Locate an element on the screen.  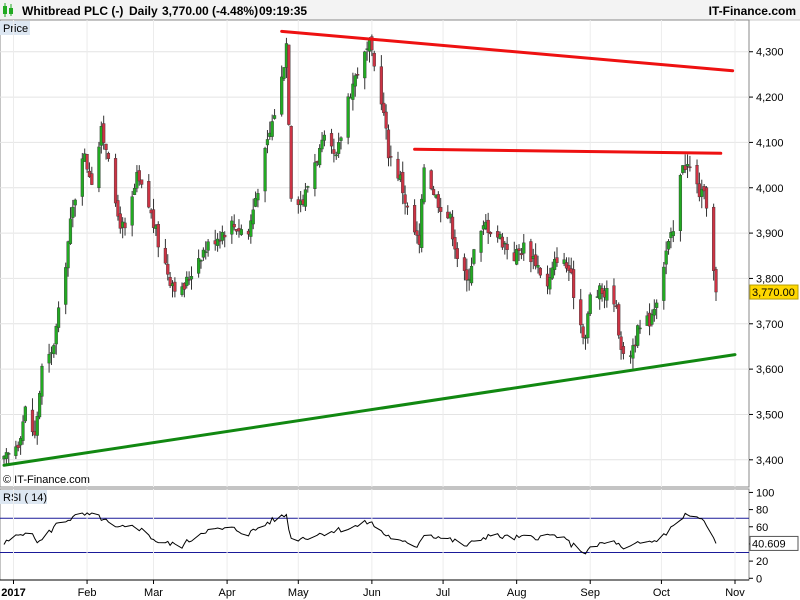
rsi-last-label: 40.609 is located at coordinates (769, 544).